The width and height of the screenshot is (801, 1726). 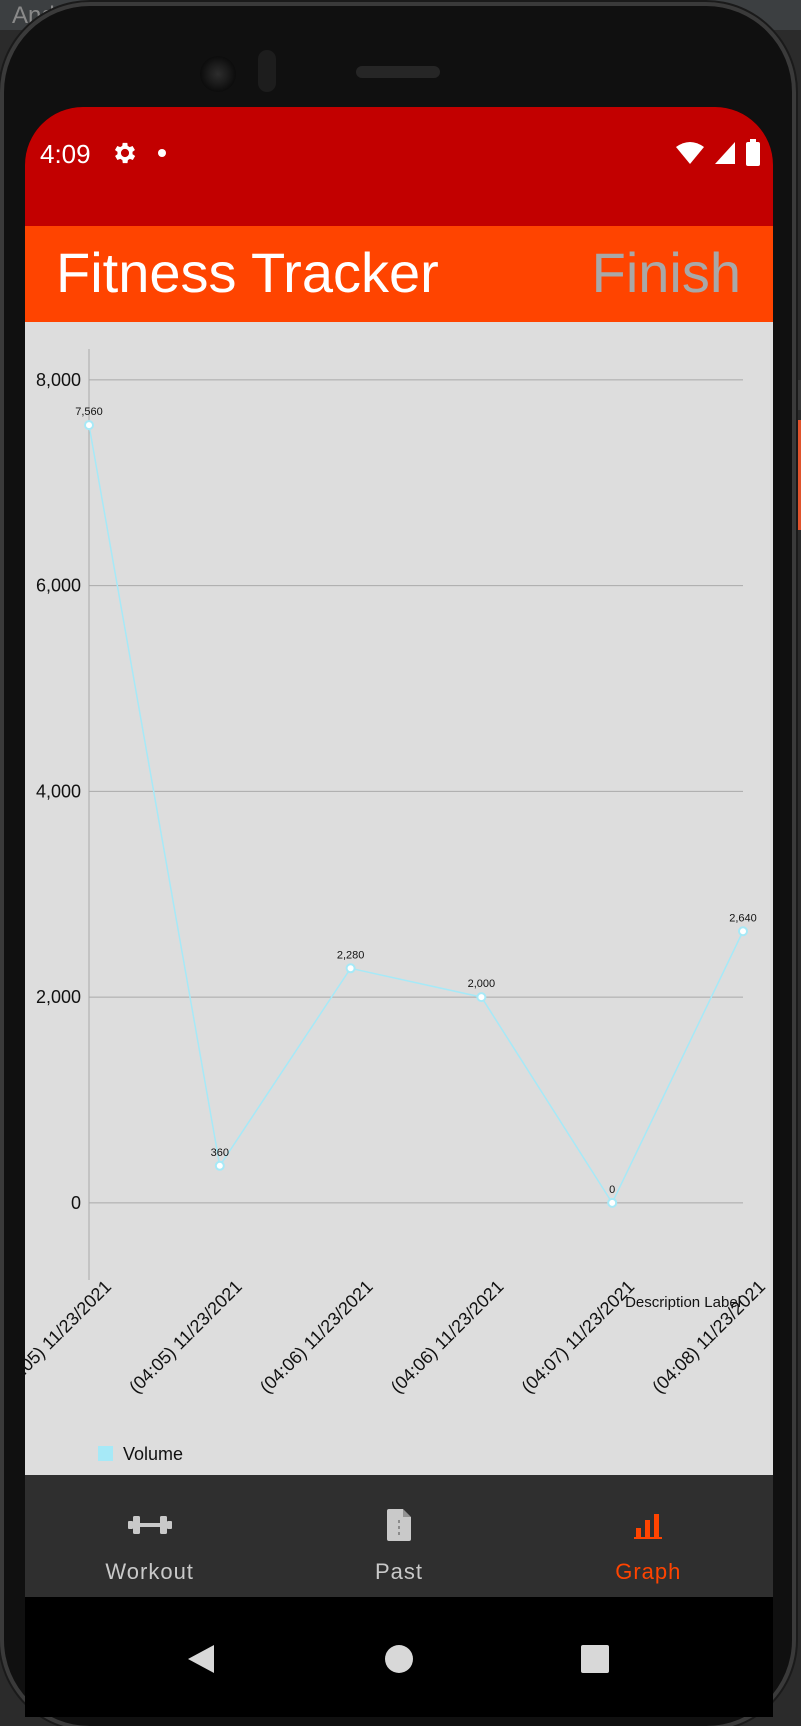 I want to click on legend-label-volume: Volume, so click(x=153, y=1454).